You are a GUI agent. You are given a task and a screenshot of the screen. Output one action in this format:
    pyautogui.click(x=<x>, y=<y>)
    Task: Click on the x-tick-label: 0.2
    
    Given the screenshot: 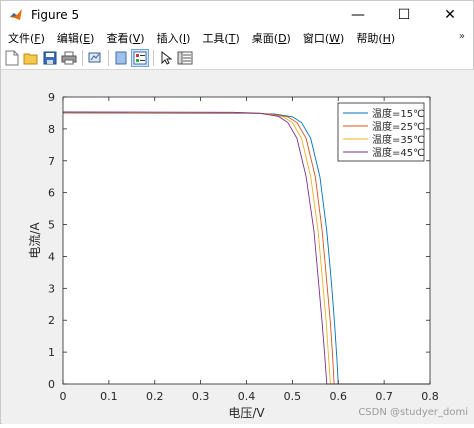 What is the action you would take?
    pyautogui.click(x=155, y=396)
    